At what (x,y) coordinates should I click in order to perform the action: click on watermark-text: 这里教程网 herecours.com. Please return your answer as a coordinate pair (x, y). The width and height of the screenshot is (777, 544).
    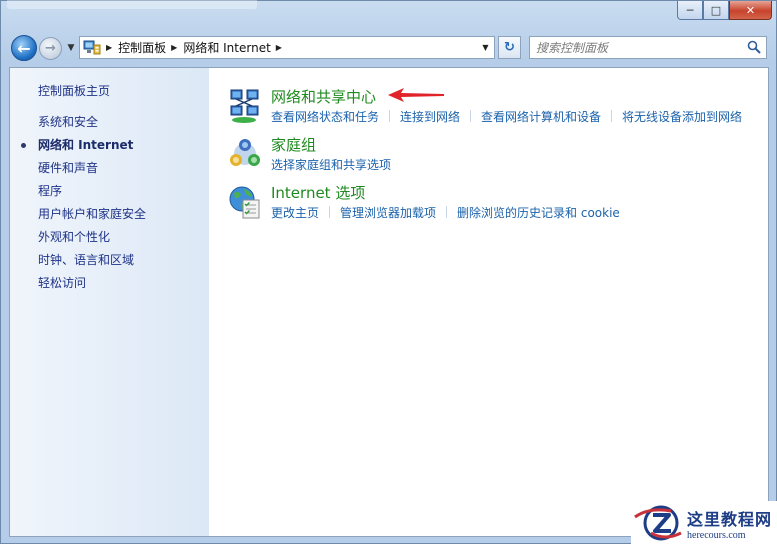
    Looking at the image, I should click on (729, 523).